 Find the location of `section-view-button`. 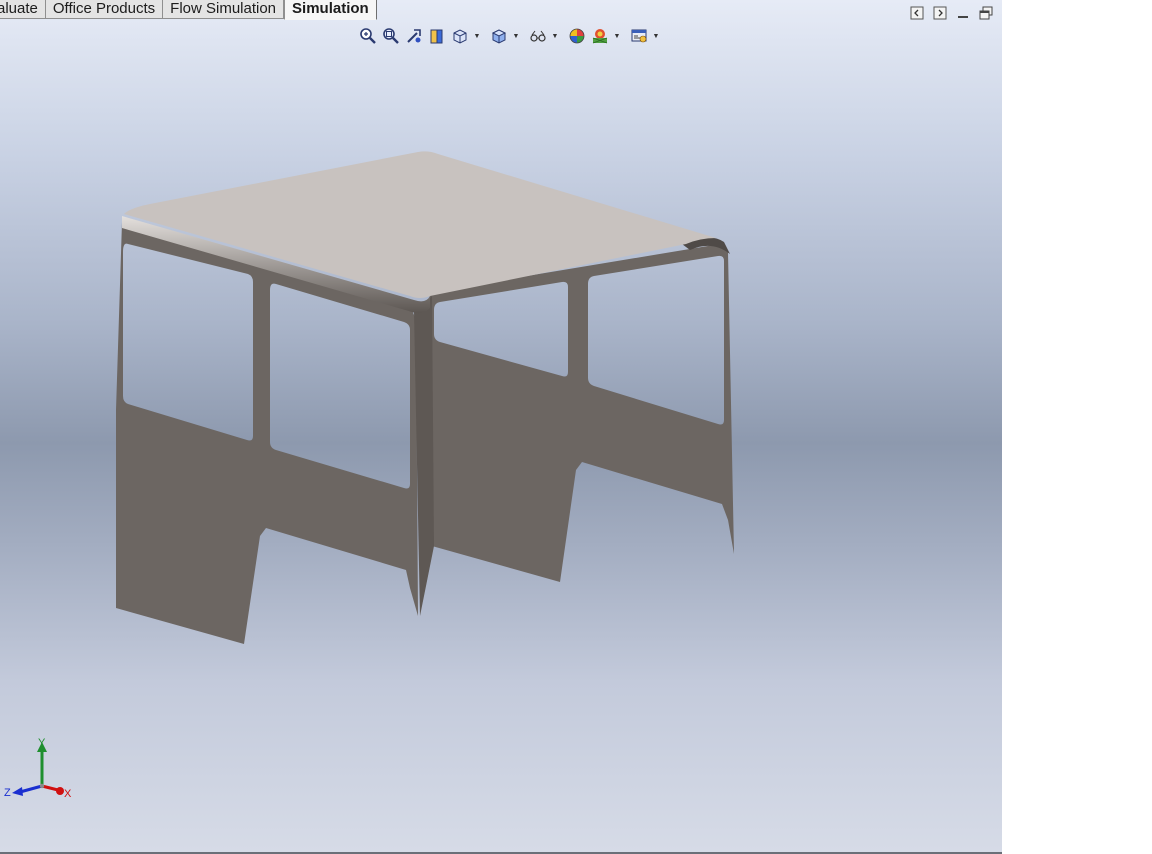

section-view-button is located at coordinates (437, 36).